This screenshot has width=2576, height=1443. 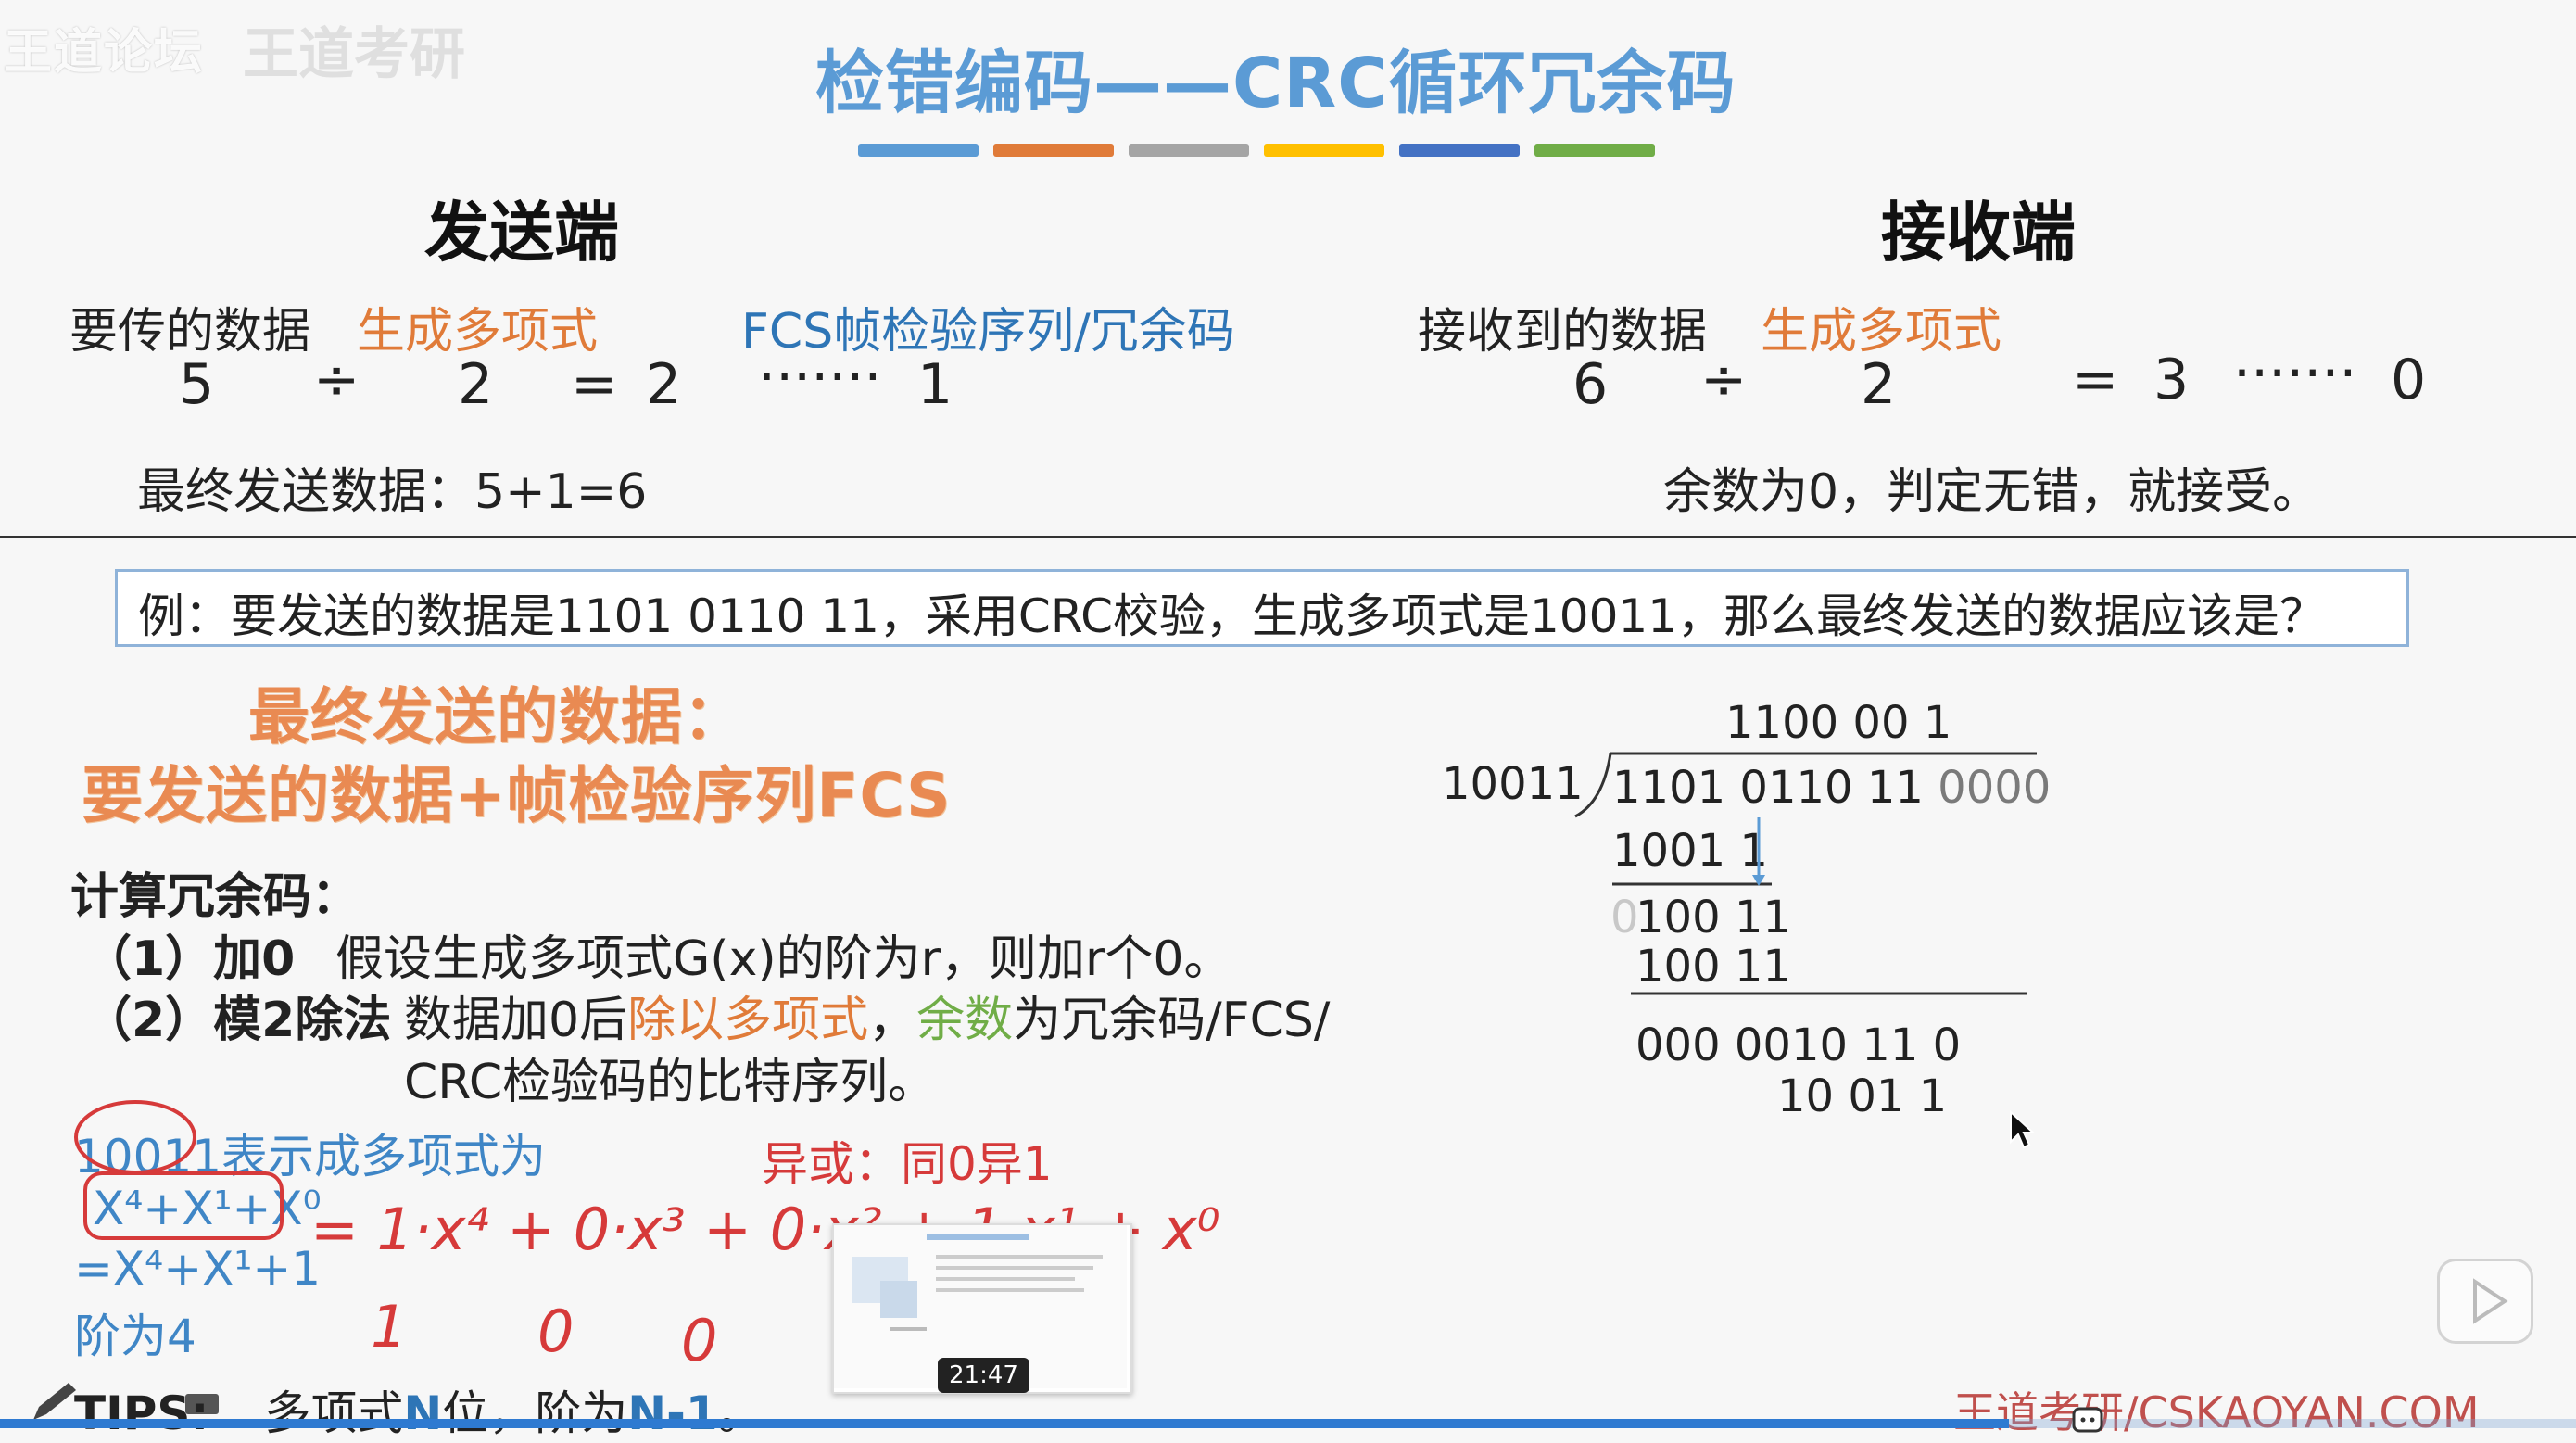 What do you see at coordinates (354, 54) in the screenshot?
I see `faint-watermark: 王道考研` at bounding box center [354, 54].